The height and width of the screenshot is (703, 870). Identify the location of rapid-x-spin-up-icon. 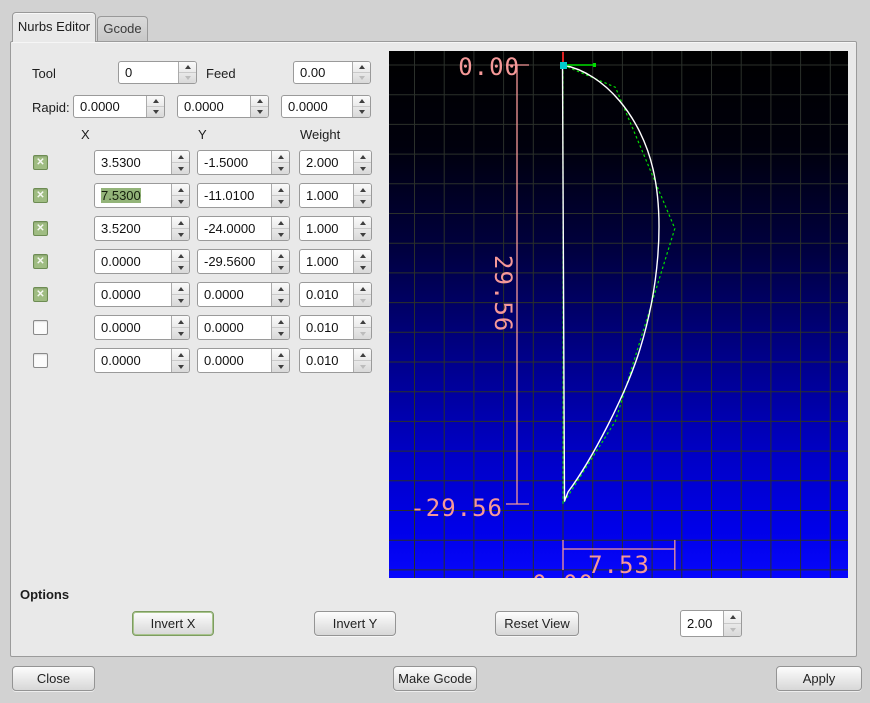
(155, 101).